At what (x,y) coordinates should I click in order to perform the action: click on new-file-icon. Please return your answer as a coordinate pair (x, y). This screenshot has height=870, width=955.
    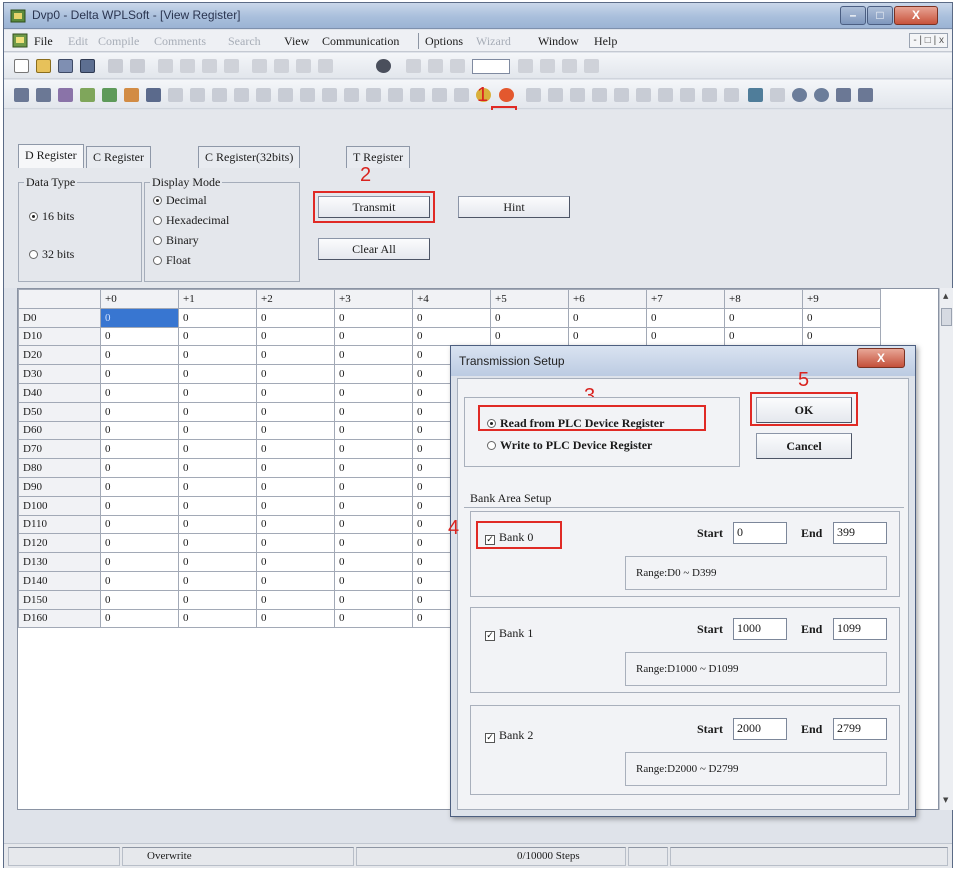
    Looking at the image, I should click on (21, 66).